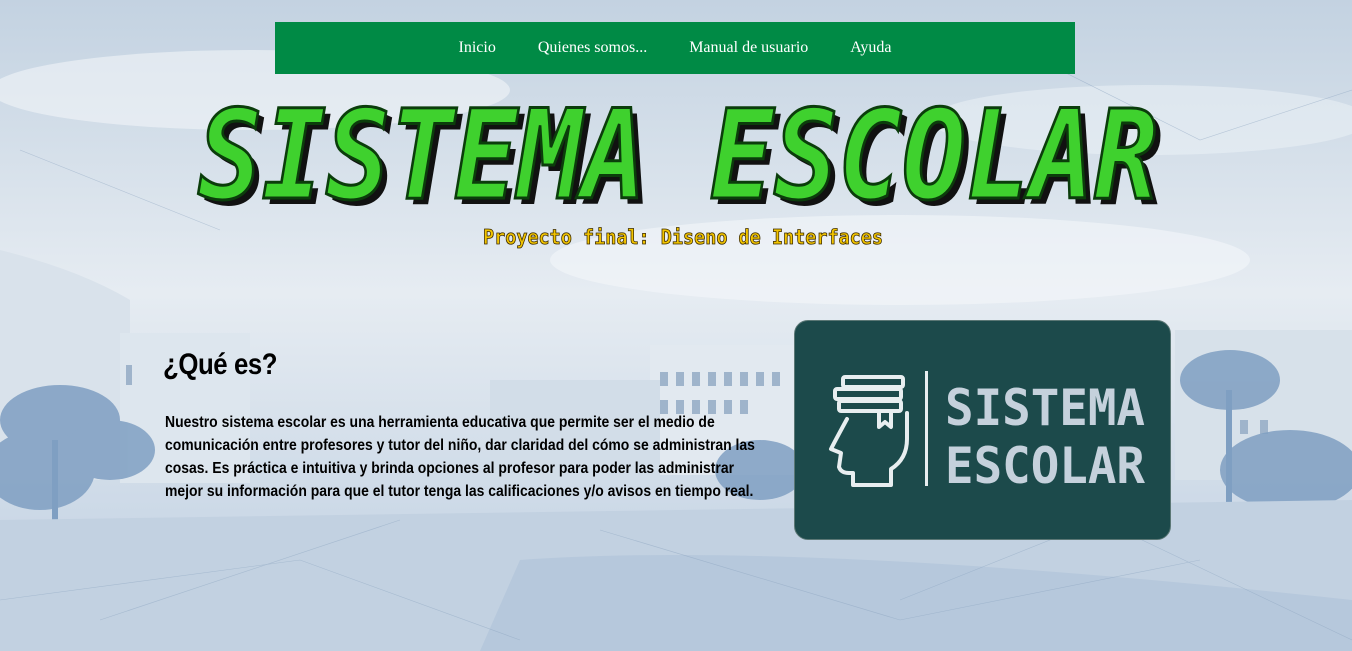 The width and height of the screenshot is (1352, 651). I want to click on hero-subtitle: Proyecto final: Diseno de Interfaces, so click(683, 237).